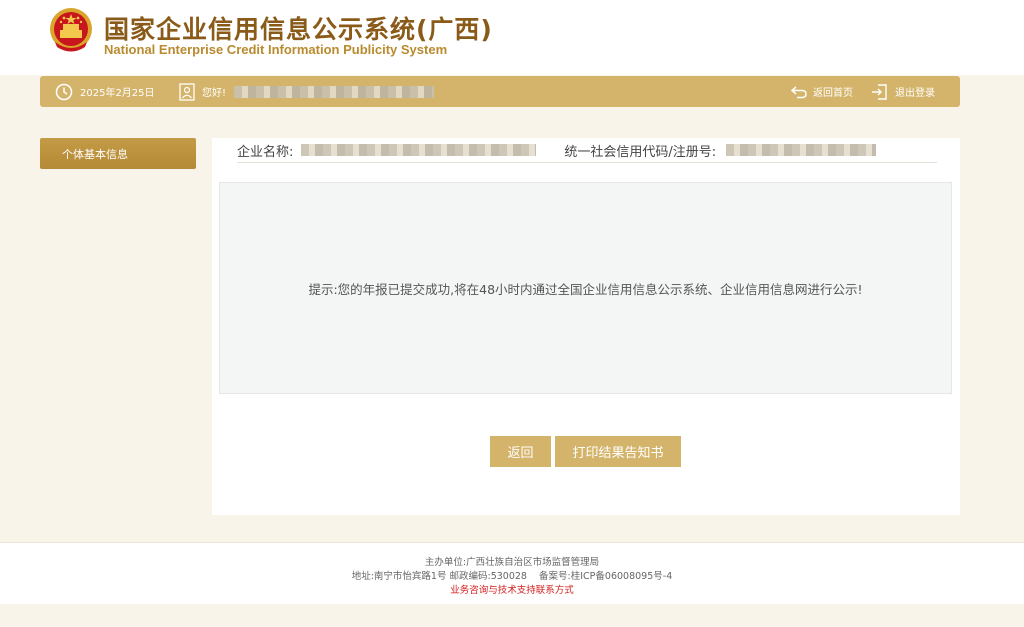 The image size is (1024, 627). I want to click on logout-link: 退出登录, so click(903, 91).